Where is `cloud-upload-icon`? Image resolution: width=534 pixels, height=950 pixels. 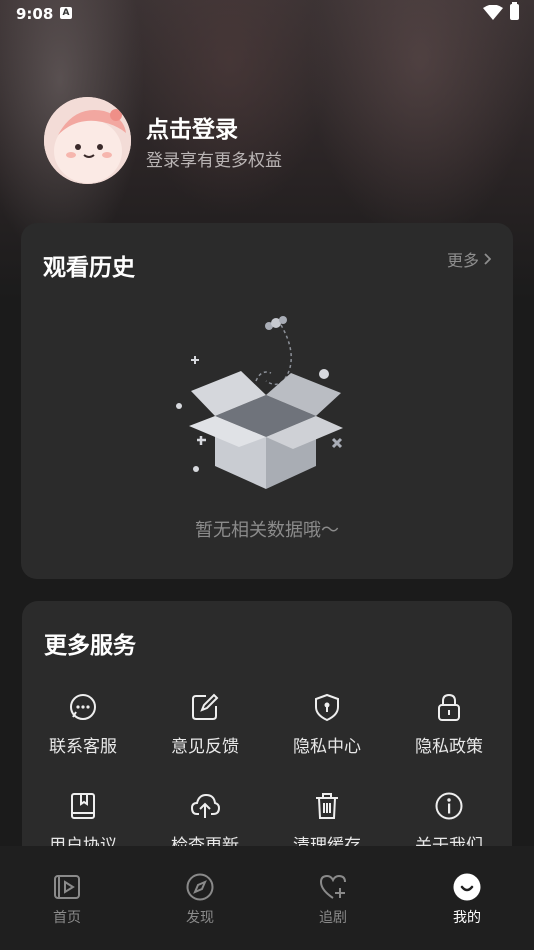 cloud-upload-icon is located at coordinates (205, 805).